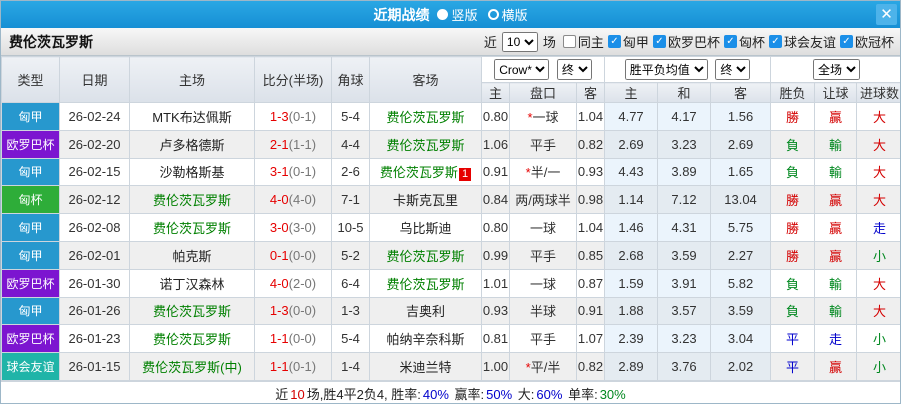 The height and width of the screenshot is (404, 901). Describe the element at coordinates (836, 227) in the screenshot. I see `handicap-result: 贏` at that location.